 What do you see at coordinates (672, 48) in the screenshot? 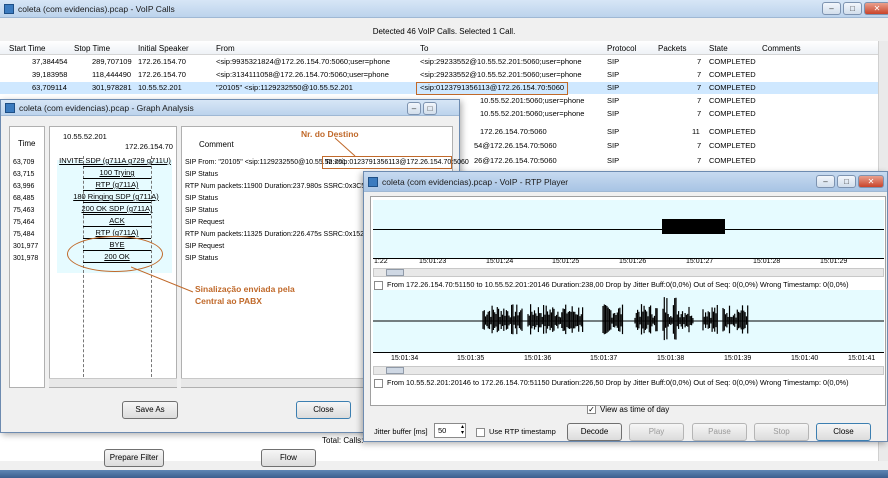
I see `col-packets: Packets` at bounding box center [672, 48].